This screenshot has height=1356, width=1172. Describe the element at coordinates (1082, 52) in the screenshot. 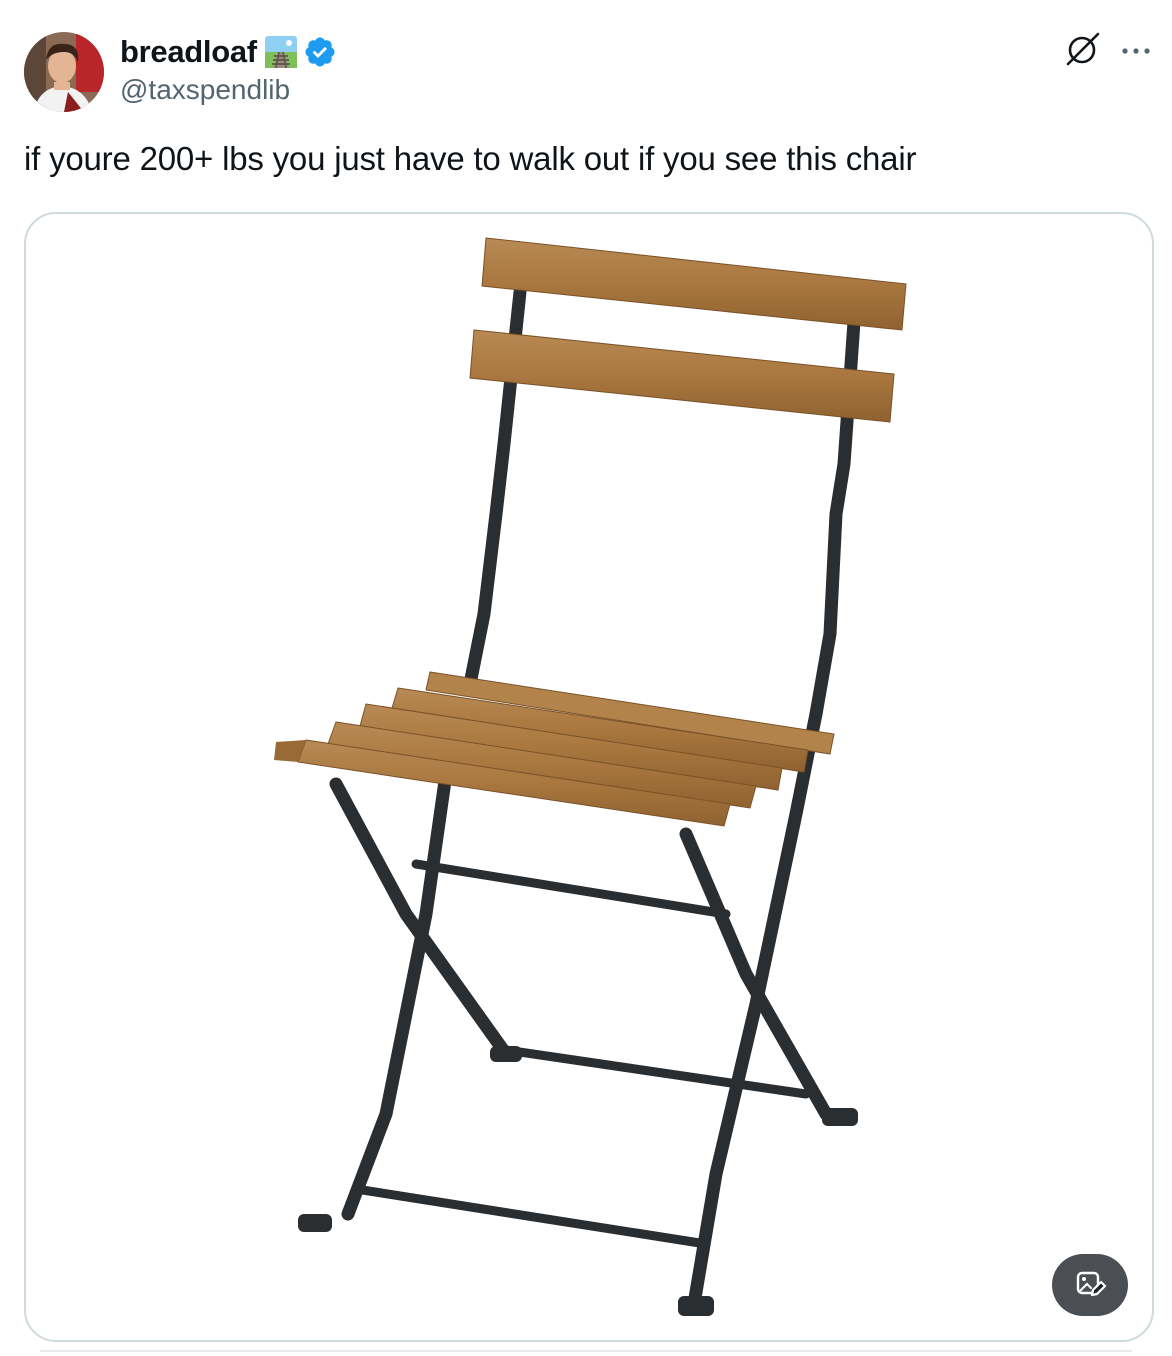

I see `grok-icon` at that location.